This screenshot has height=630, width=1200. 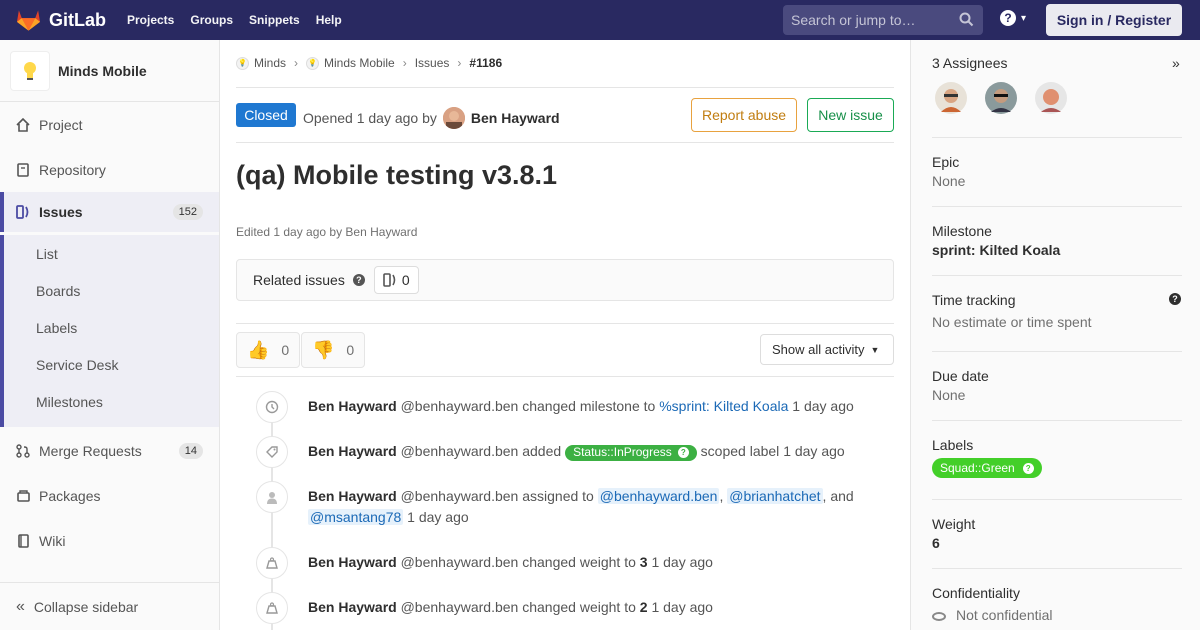 I want to click on gitlab-logo: GitLab, so click(x=61, y=20).